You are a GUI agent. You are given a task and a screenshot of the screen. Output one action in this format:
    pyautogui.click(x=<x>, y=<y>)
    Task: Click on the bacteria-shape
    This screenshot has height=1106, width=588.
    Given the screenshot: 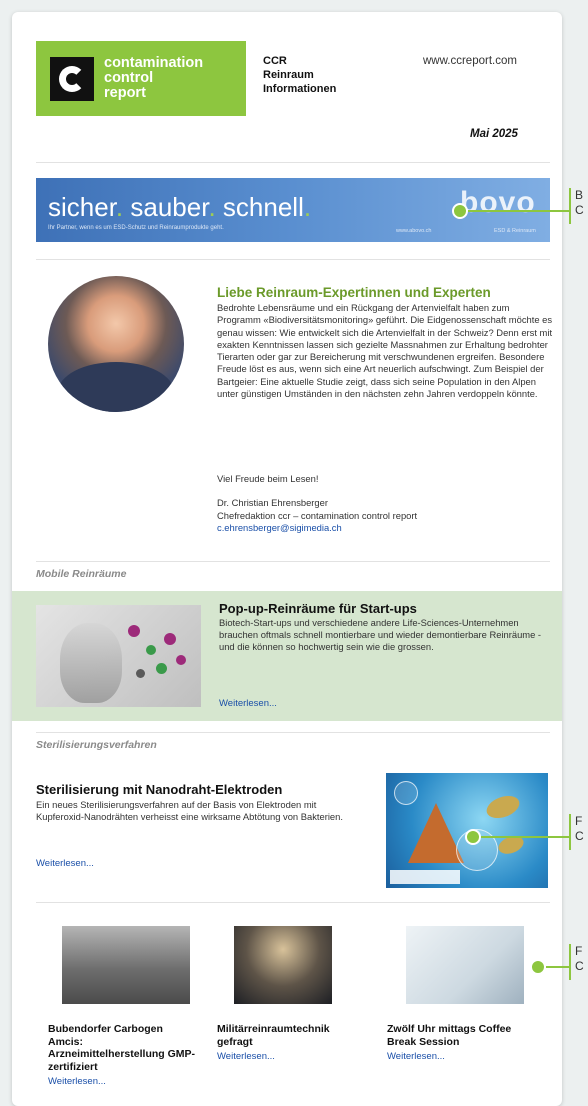 What is the action you would take?
    pyautogui.click(x=503, y=807)
    